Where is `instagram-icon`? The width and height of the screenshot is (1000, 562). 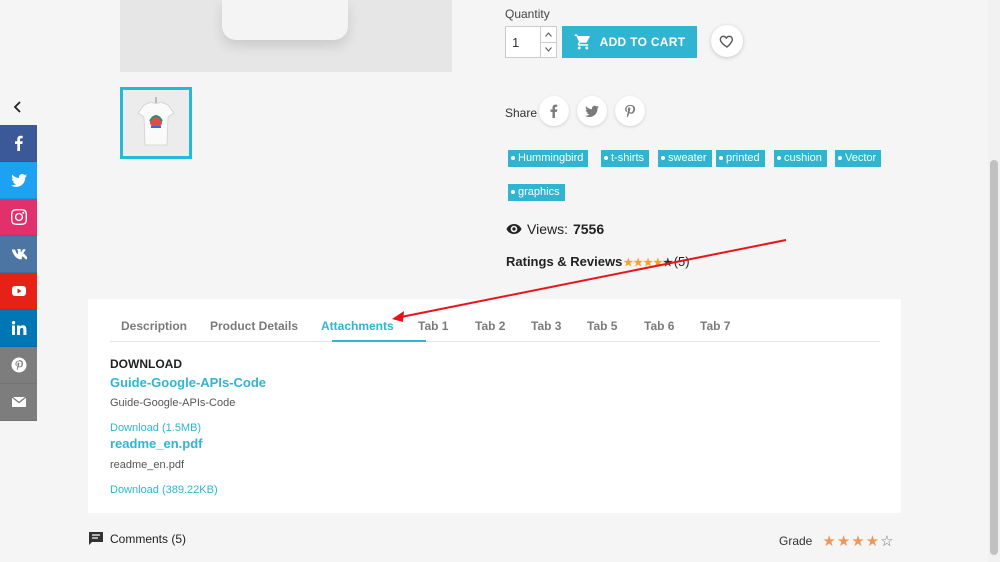 instagram-icon is located at coordinates (18, 217).